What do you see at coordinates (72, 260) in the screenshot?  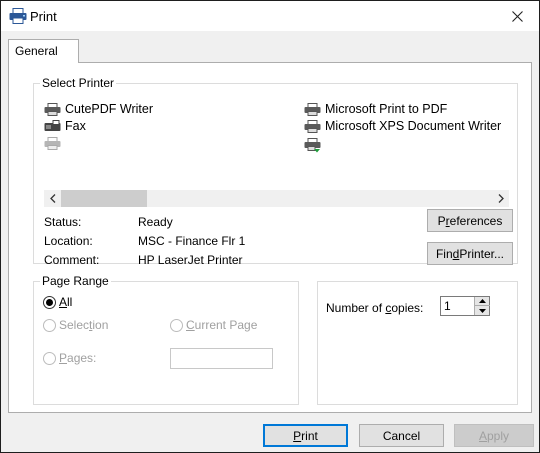 I see `comment-label: Comment:` at bounding box center [72, 260].